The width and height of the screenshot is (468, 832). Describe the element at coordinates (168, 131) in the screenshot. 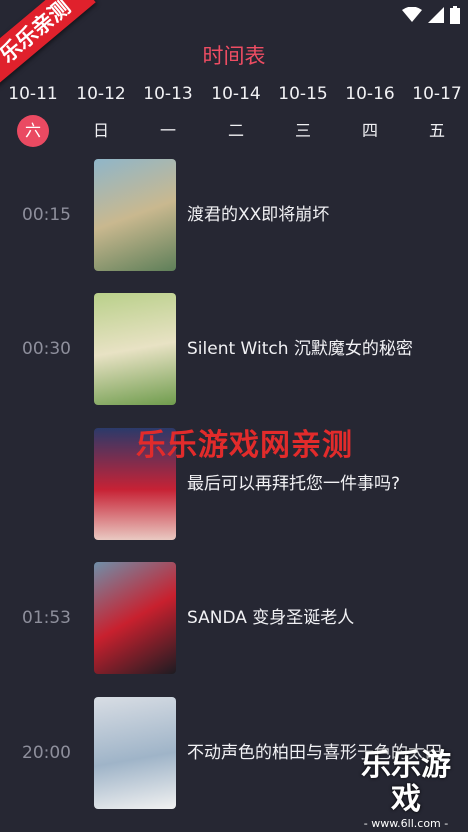

I see `weekday-tab: 一` at that location.